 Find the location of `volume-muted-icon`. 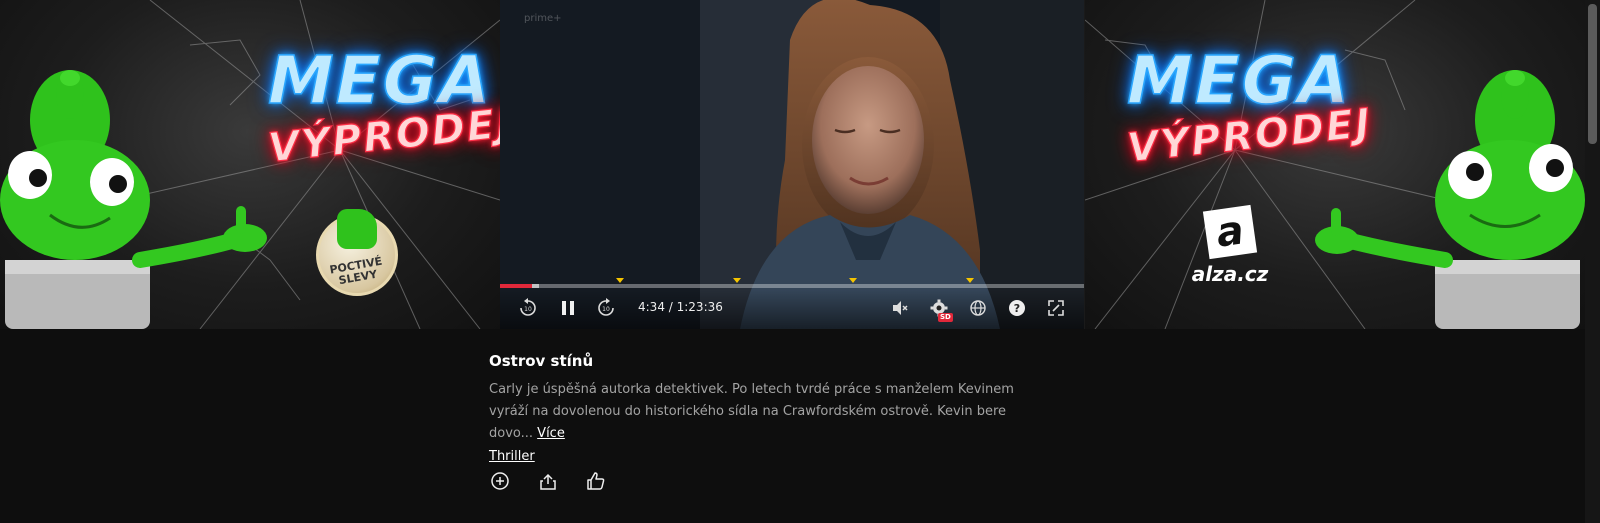

volume-muted-icon is located at coordinates (900, 308).